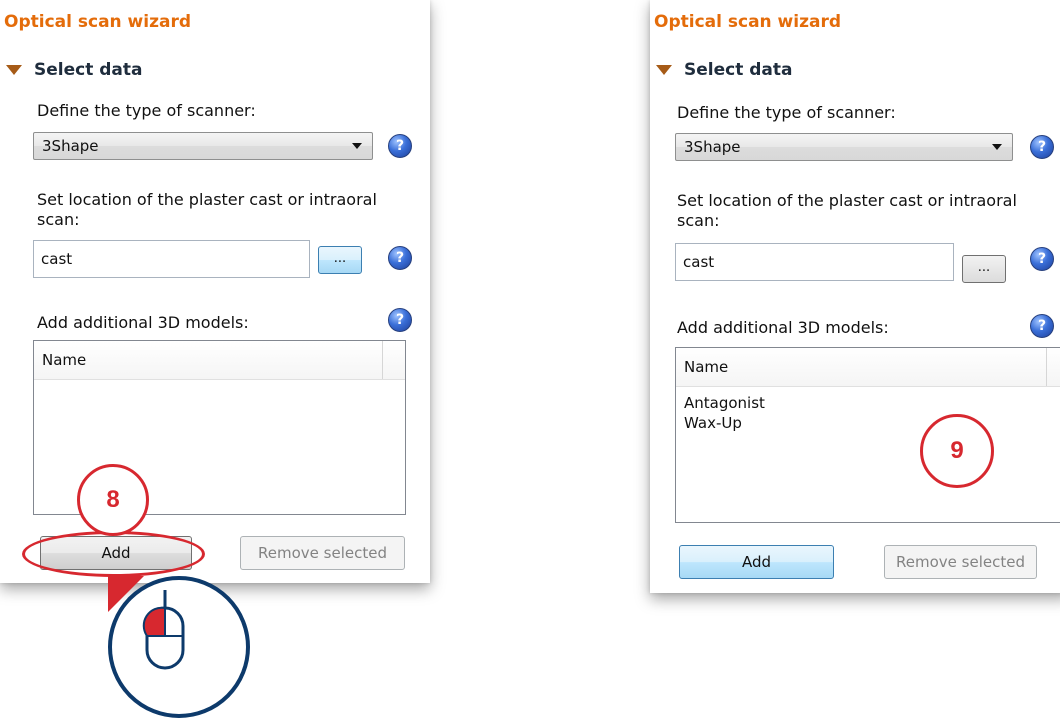 Image resolution: width=1060 pixels, height=718 pixels. What do you see at coordinates (867, 435) in the screenshot?
I see `models-list: Name Antagonist Wax-Up` at bounding box center [867, 435].